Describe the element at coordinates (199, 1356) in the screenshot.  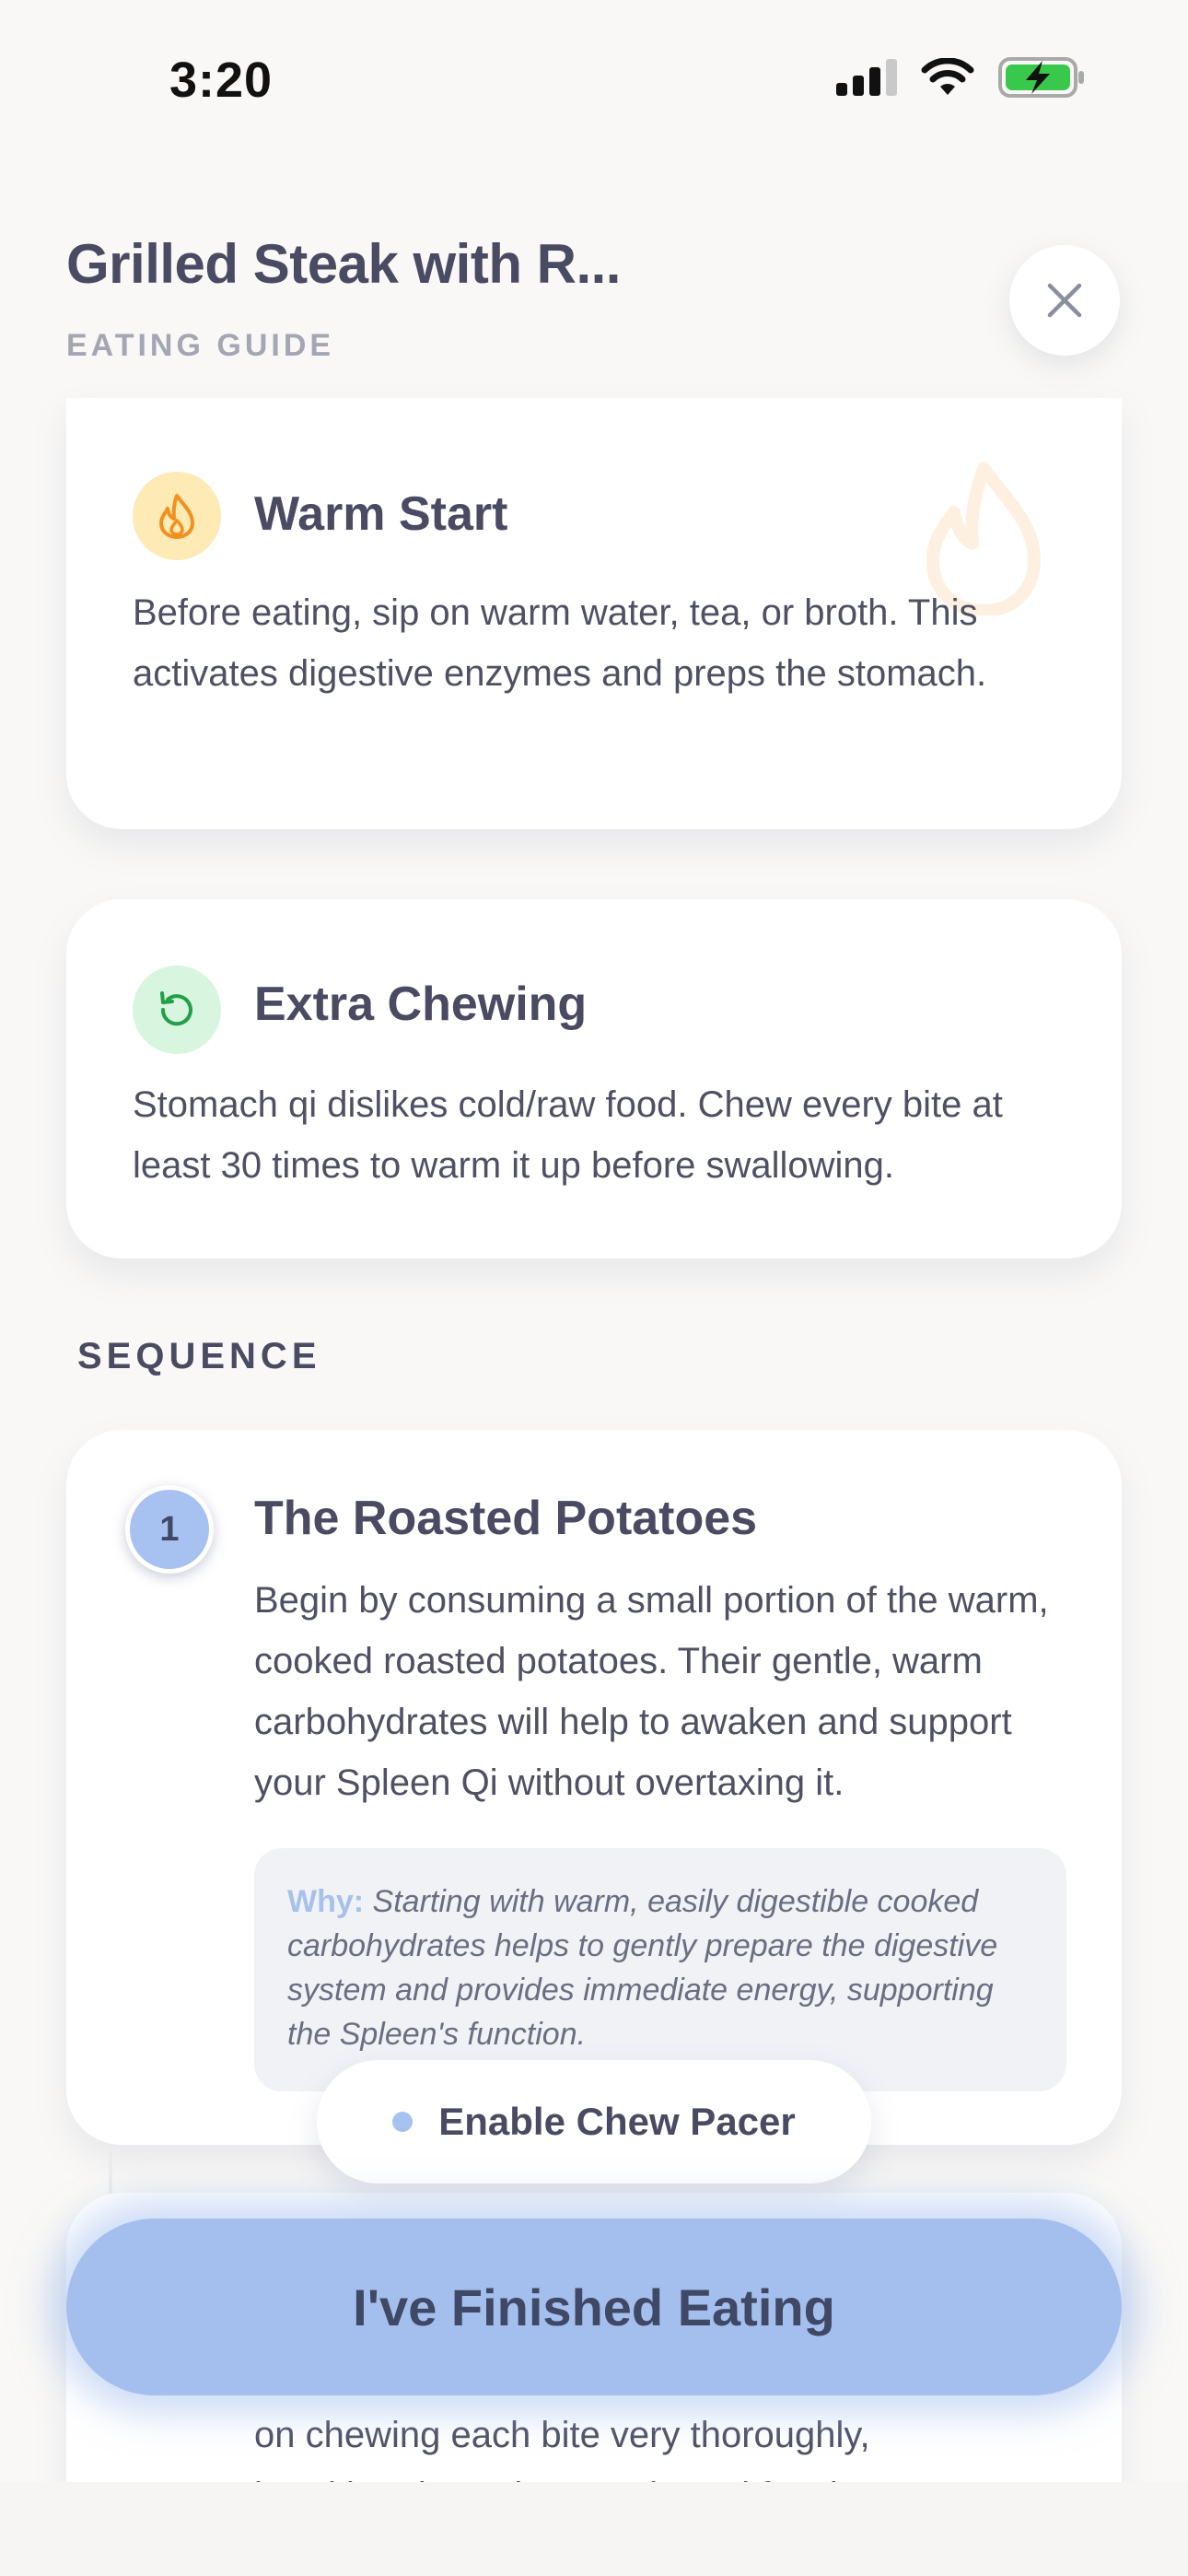
I see `section-label-sequence: SEQUENCE` at that location.